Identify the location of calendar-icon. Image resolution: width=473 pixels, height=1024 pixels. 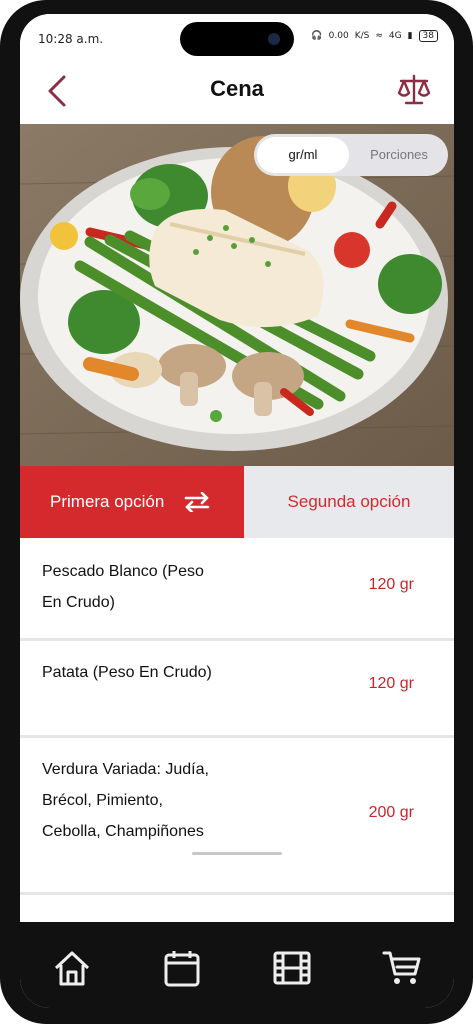
(182, 968).